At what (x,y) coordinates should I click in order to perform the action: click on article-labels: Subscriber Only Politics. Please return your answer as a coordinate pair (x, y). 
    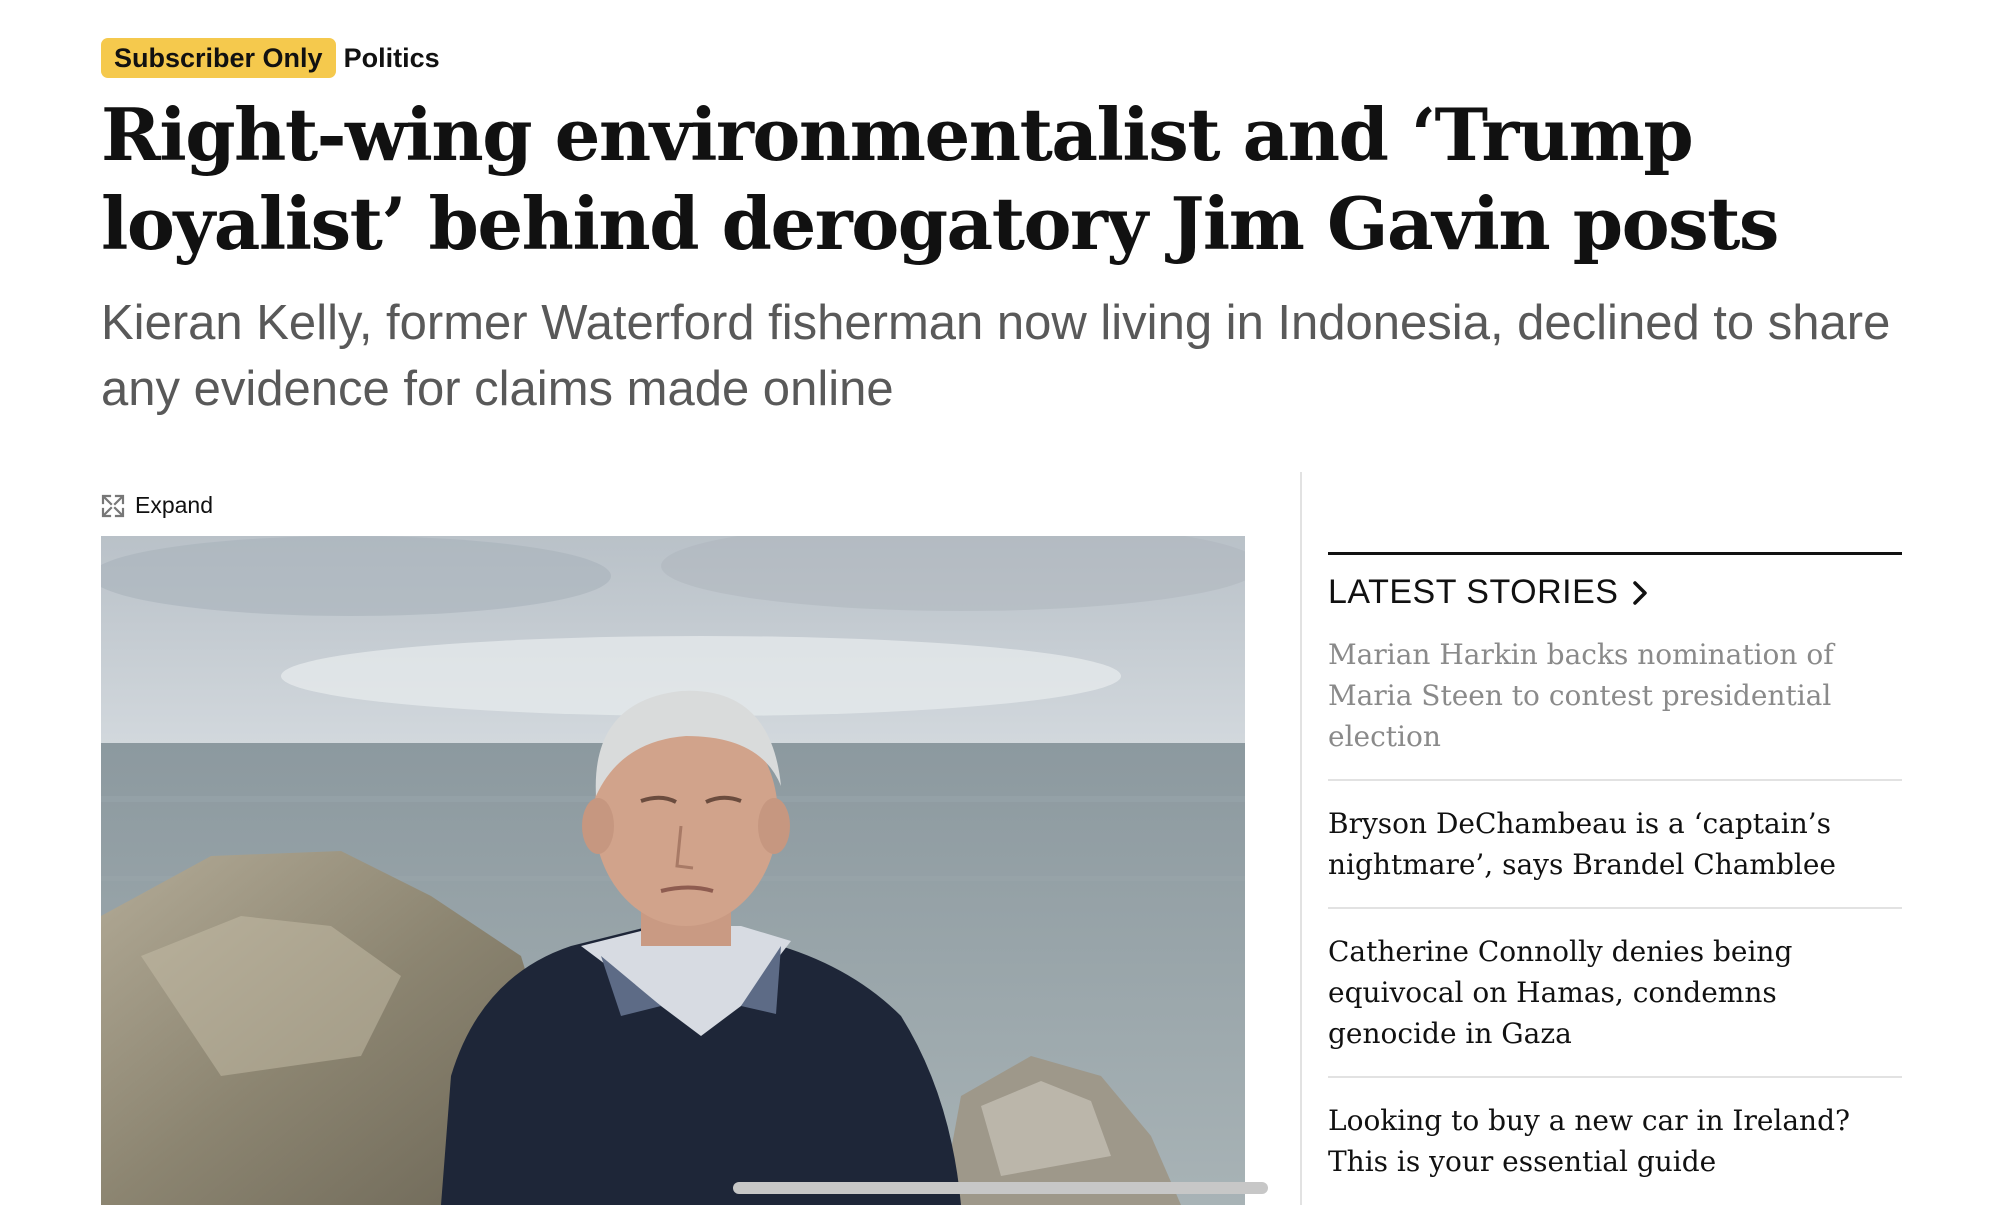
    Looking at the image, I should click on (270, 58).